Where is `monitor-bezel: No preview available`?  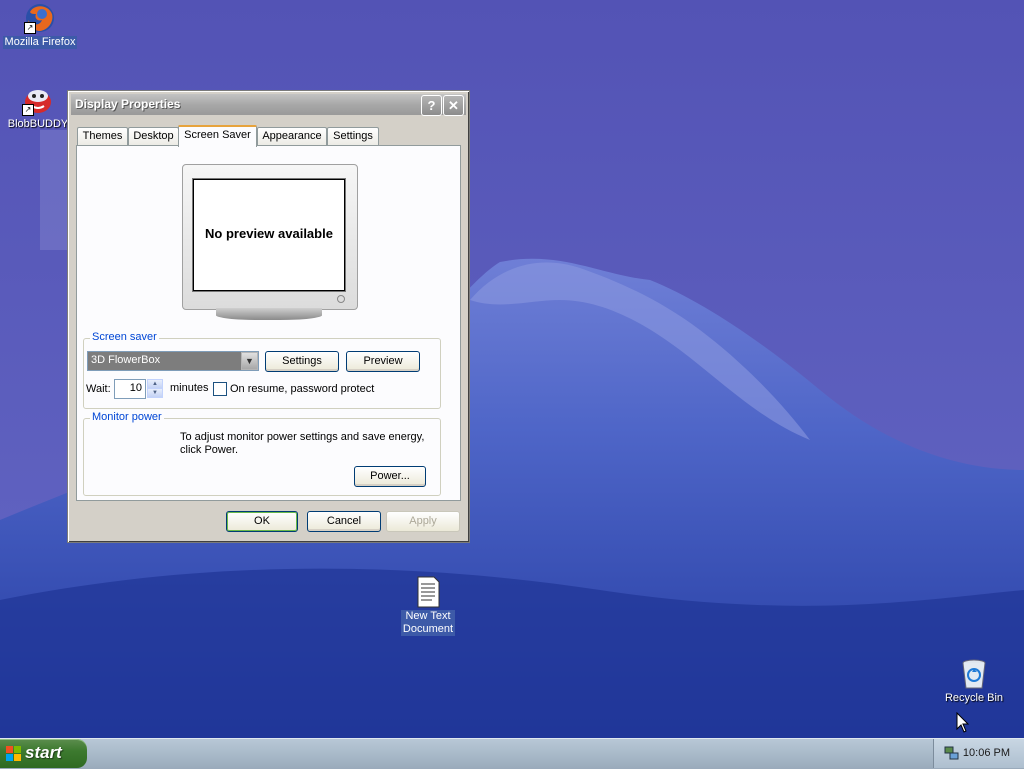 monitor-bezel: No preview available is located at coordinates (270, 237).